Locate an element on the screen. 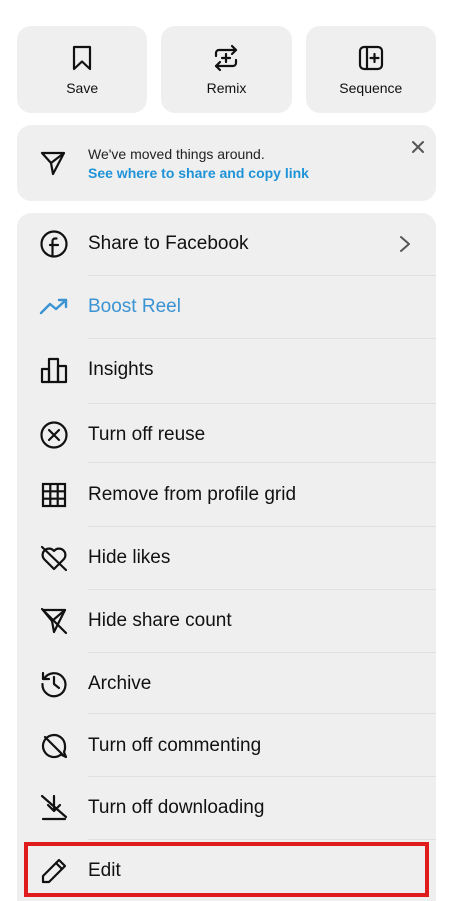 The image size is (453, 901). menu-item-label: Turn off reuse is located at coordinates (147, 434).